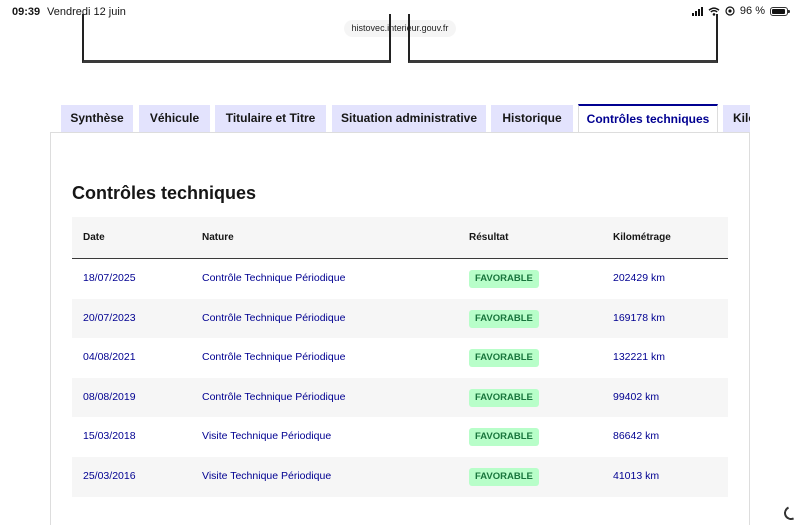  What do you see at coordinates (270, 118) in the screenshot?
I see `tab-titulaire: Titulaire et Titre` at bounding box center [270, 118].